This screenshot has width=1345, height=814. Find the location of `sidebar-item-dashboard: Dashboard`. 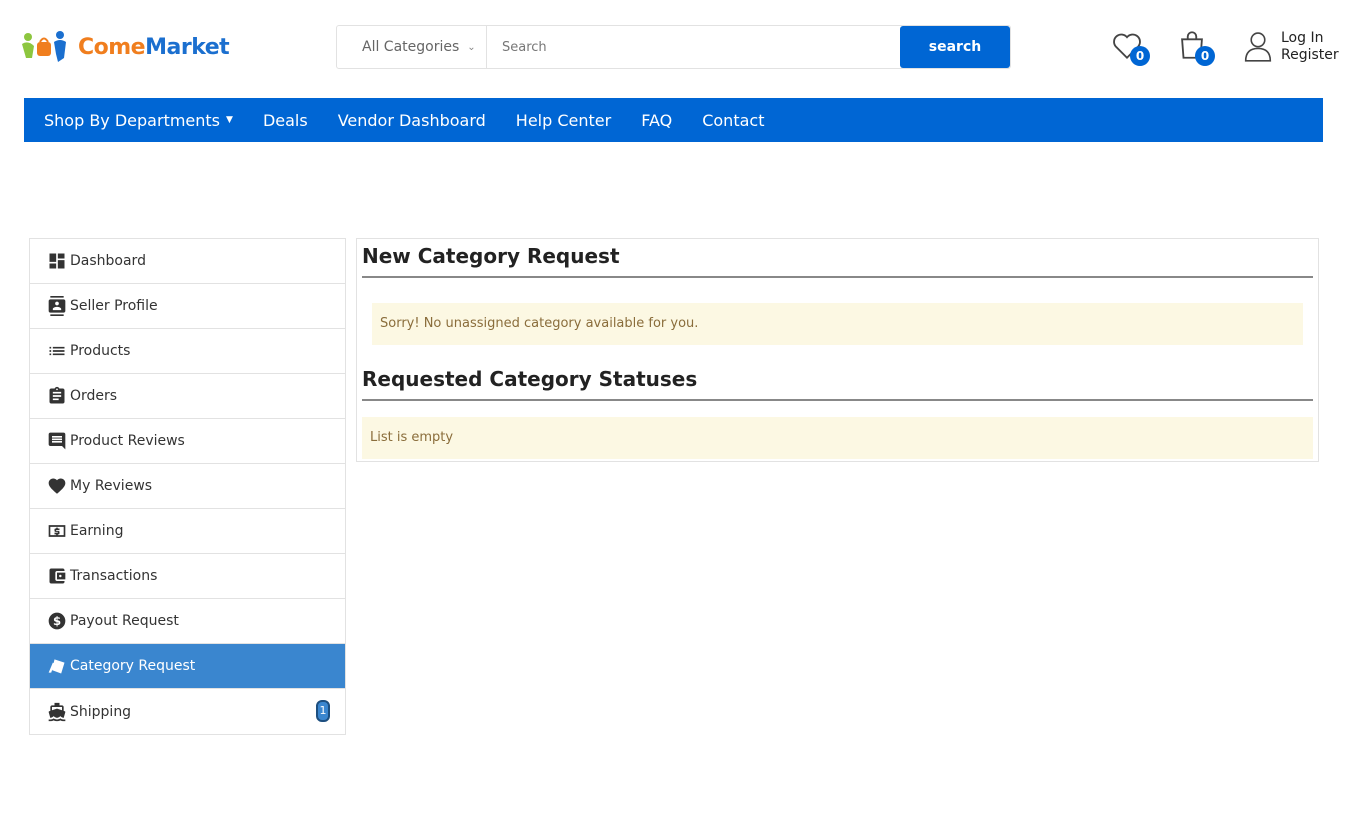

sidebar-item-dashboard: Dashboard is located at coordinates (187, 261).